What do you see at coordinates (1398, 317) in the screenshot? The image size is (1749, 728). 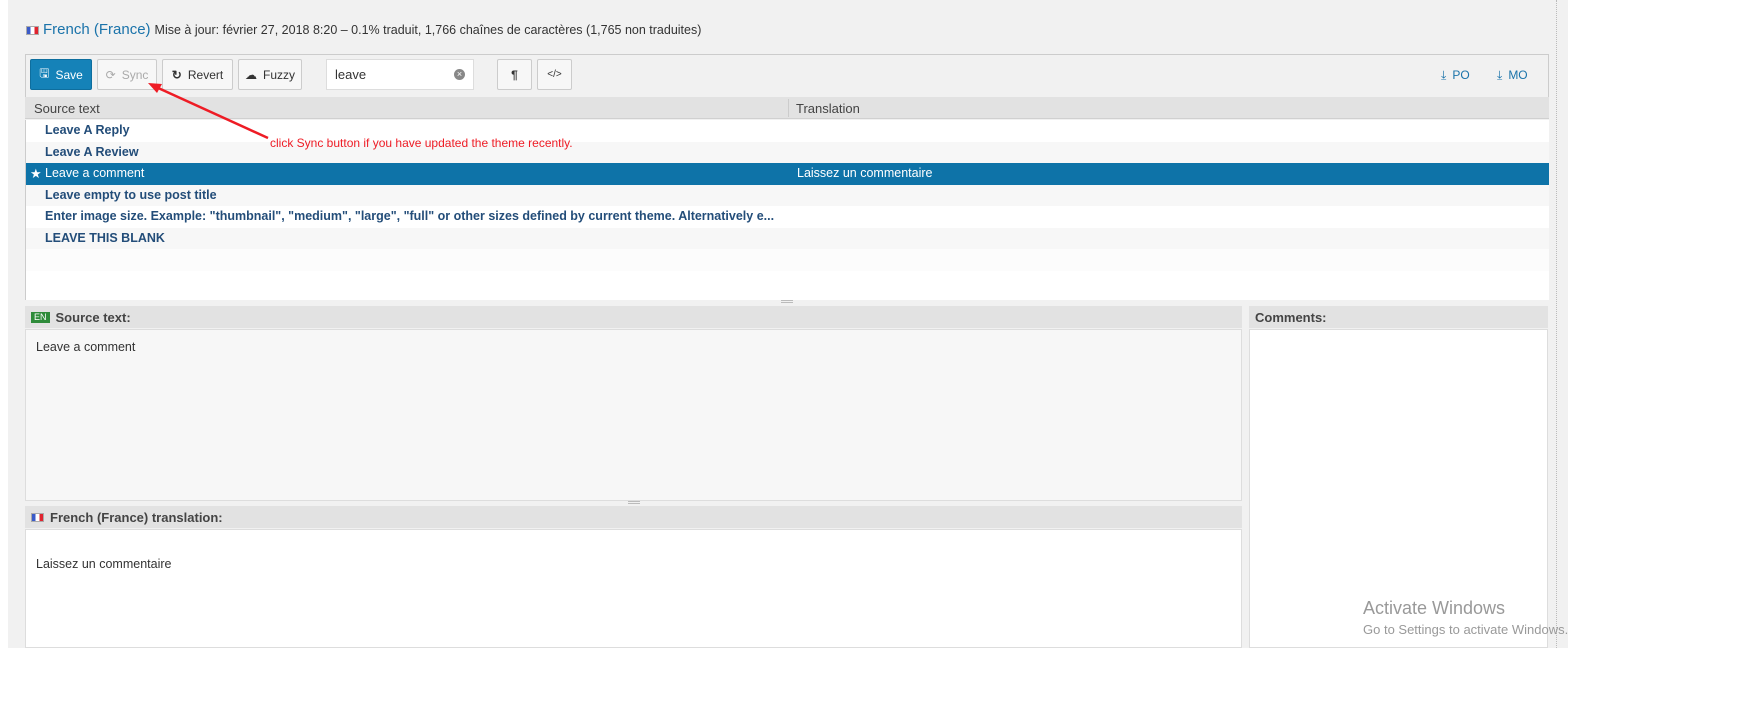 I see `comments-panel-header: Comments:` at bounding box center [1398, 317].